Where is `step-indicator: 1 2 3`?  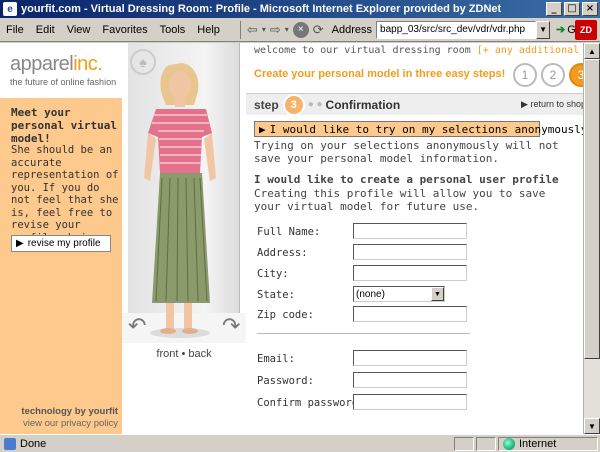
step-indicator: 1 2 3 is located at coordinates (548, 75).